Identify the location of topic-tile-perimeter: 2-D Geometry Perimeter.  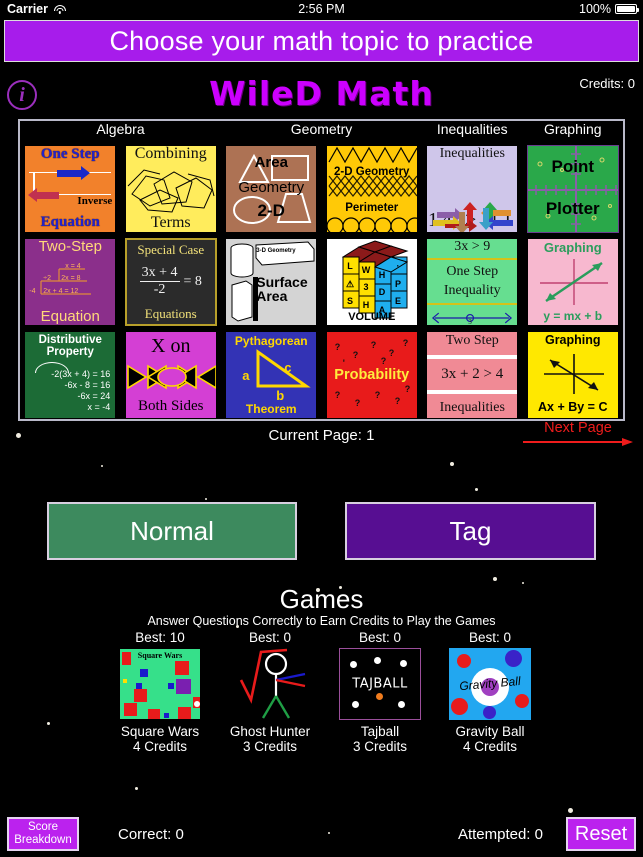
(371, 188).